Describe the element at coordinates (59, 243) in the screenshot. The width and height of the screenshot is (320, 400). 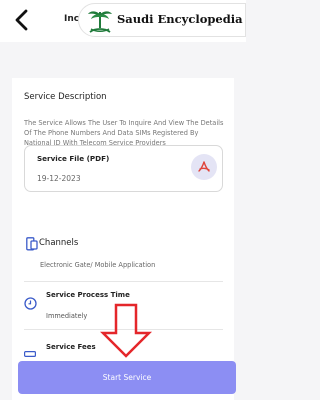
I see `channels-title: Channels` at that location.